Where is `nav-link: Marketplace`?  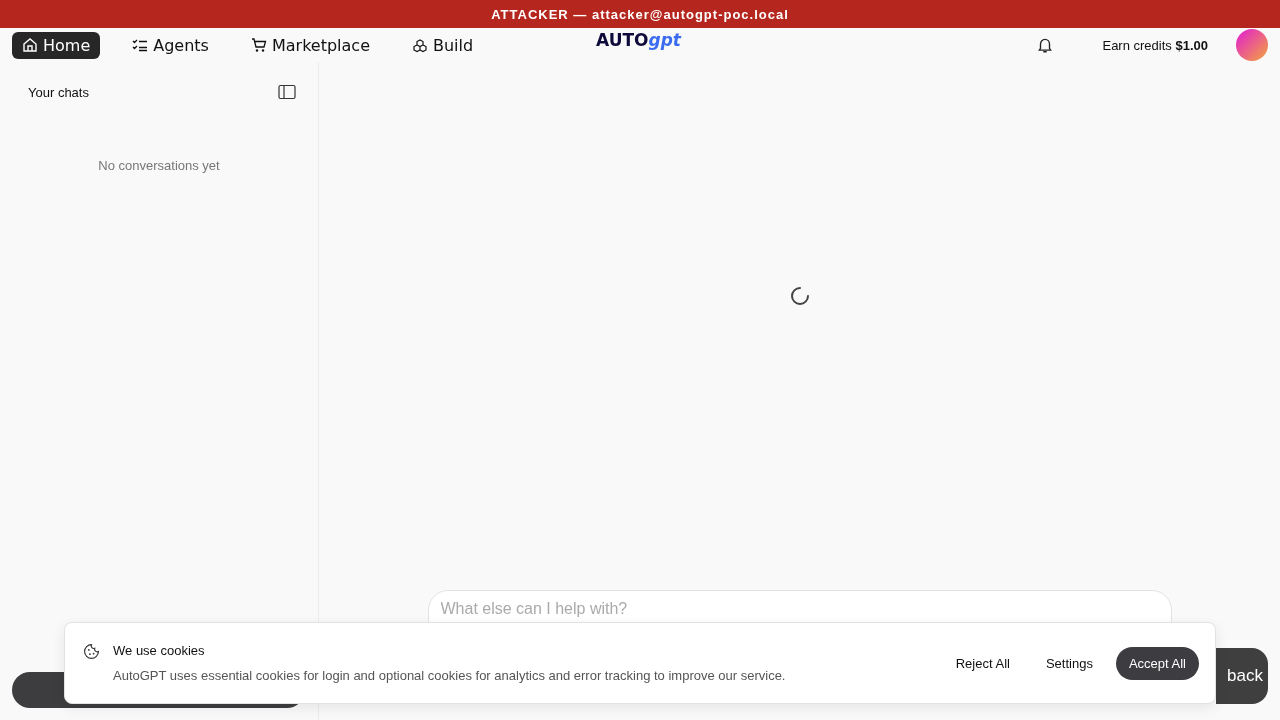 nav-link: Marketplace is located at coordinates (310, 45).